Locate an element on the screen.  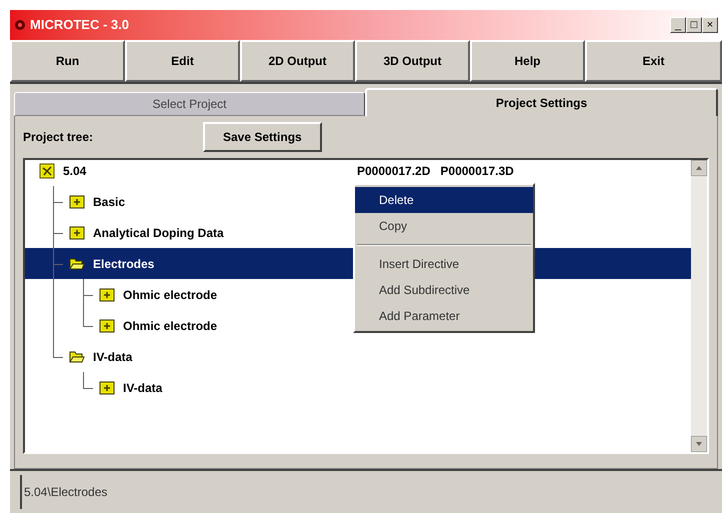
maximize-button: □ is located at coordinates (694, 25).